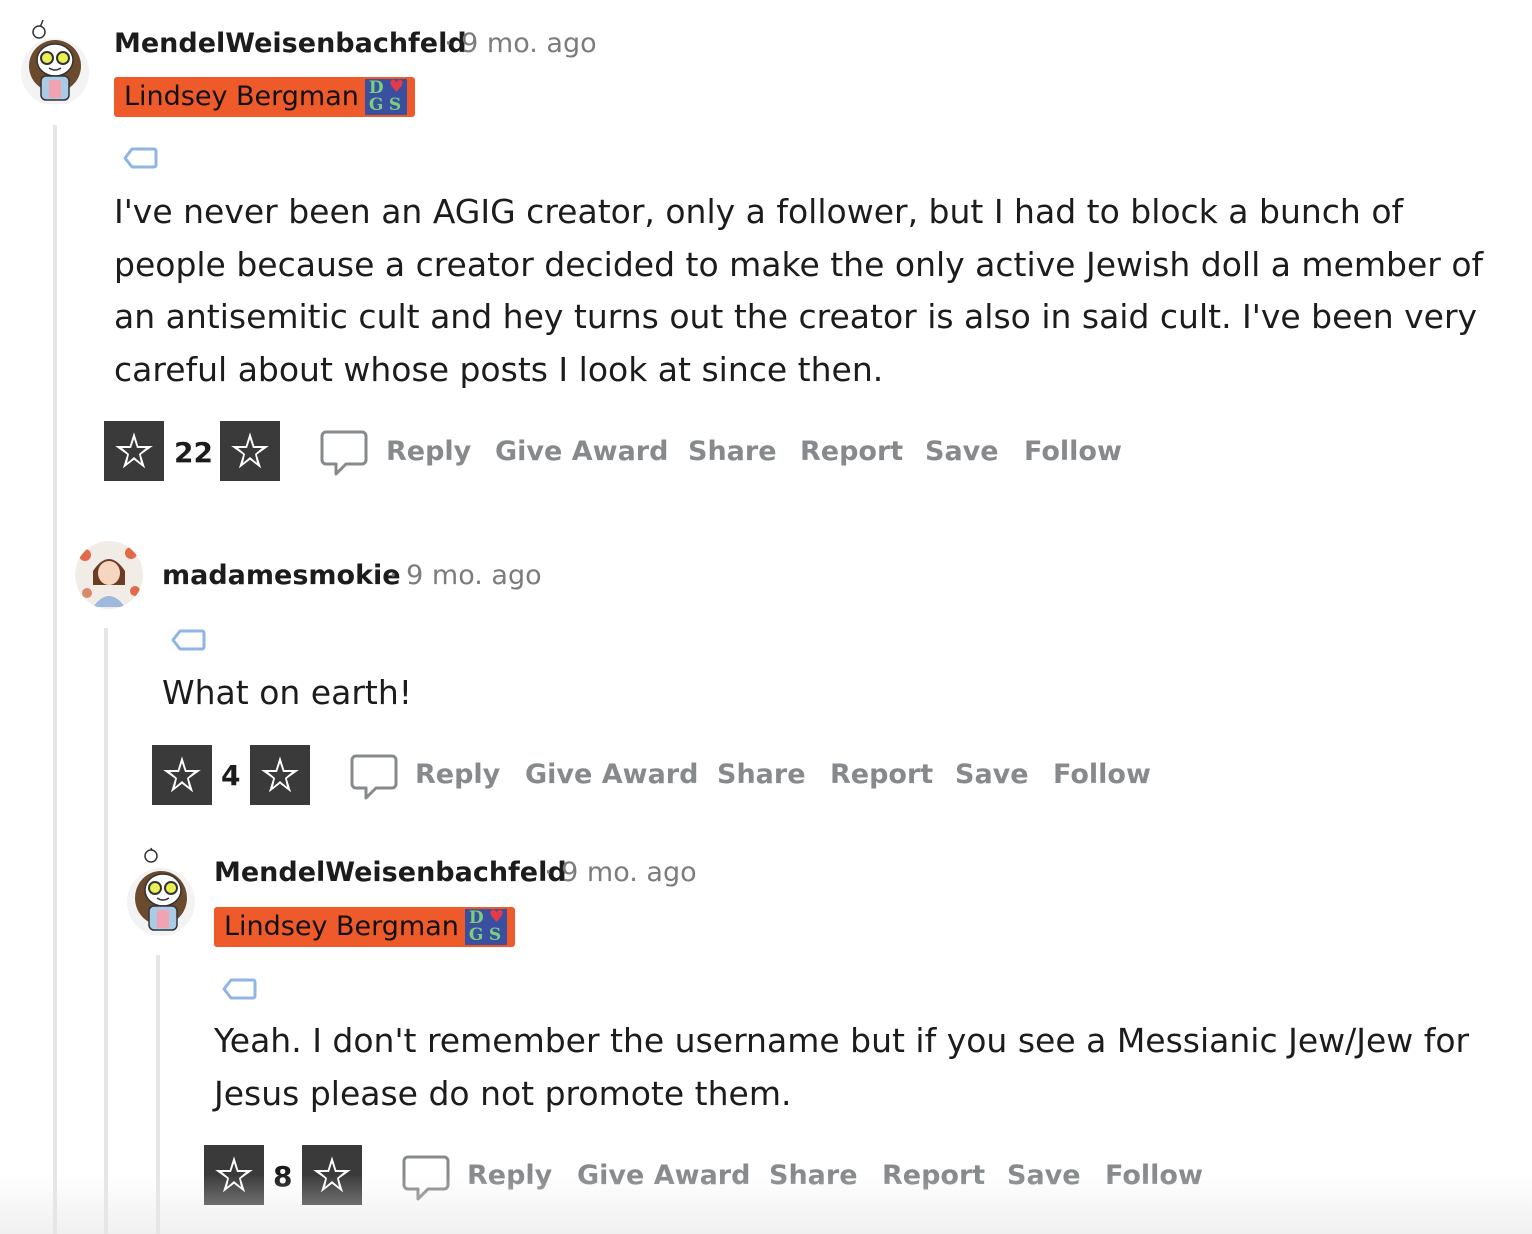 The width and height of the screenshot is (1532, 1234). What do you see at coordinates (287, 692) in the screenshot?
I see `comment-body: What on earth!` at bounding box center [287, 692].